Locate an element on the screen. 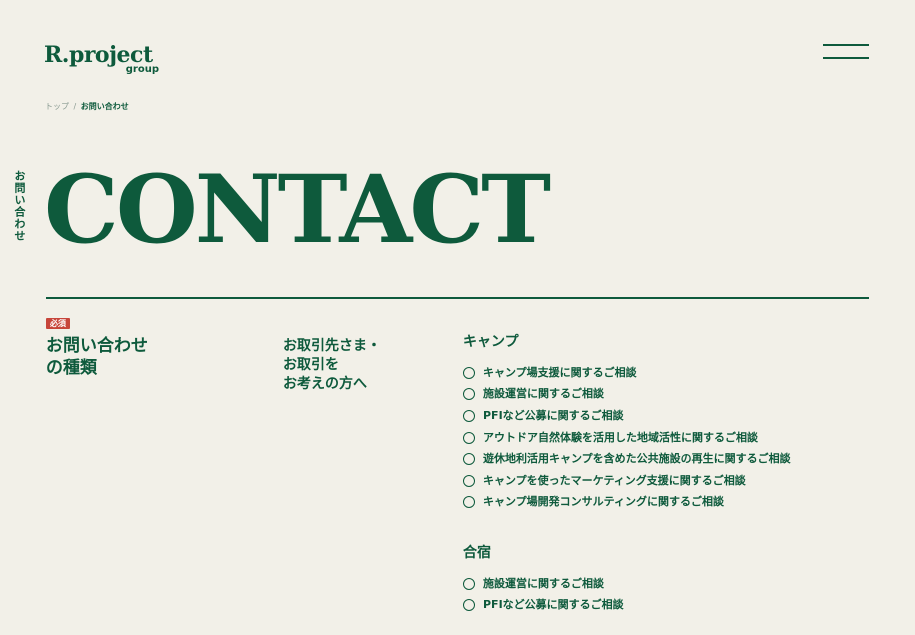 This screenshot has height=635, width=915. radio-option: キャンプ場支援に関するご相談 is located at coordinates (627, 373).